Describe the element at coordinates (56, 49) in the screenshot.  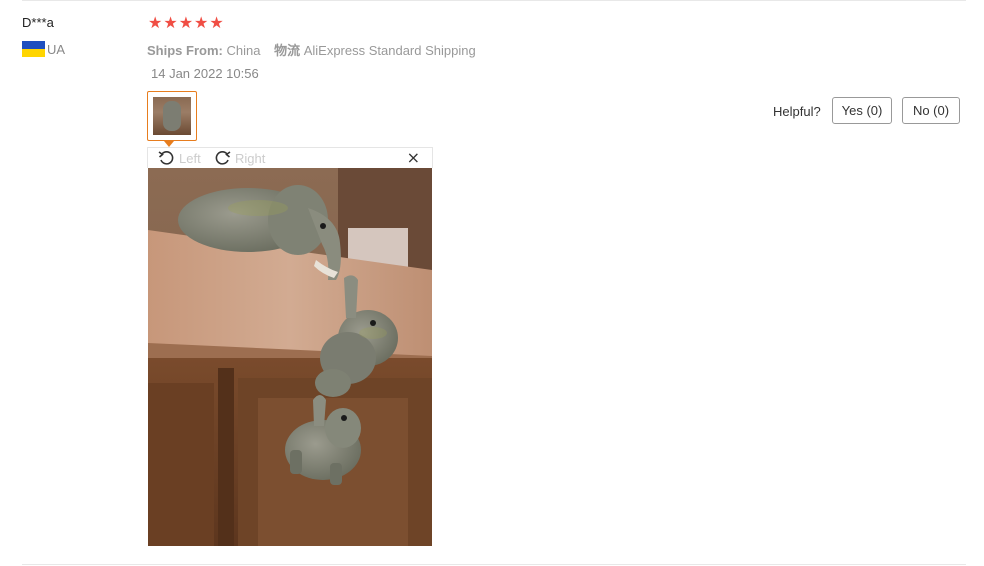
I see `country-code: UA` at that location.